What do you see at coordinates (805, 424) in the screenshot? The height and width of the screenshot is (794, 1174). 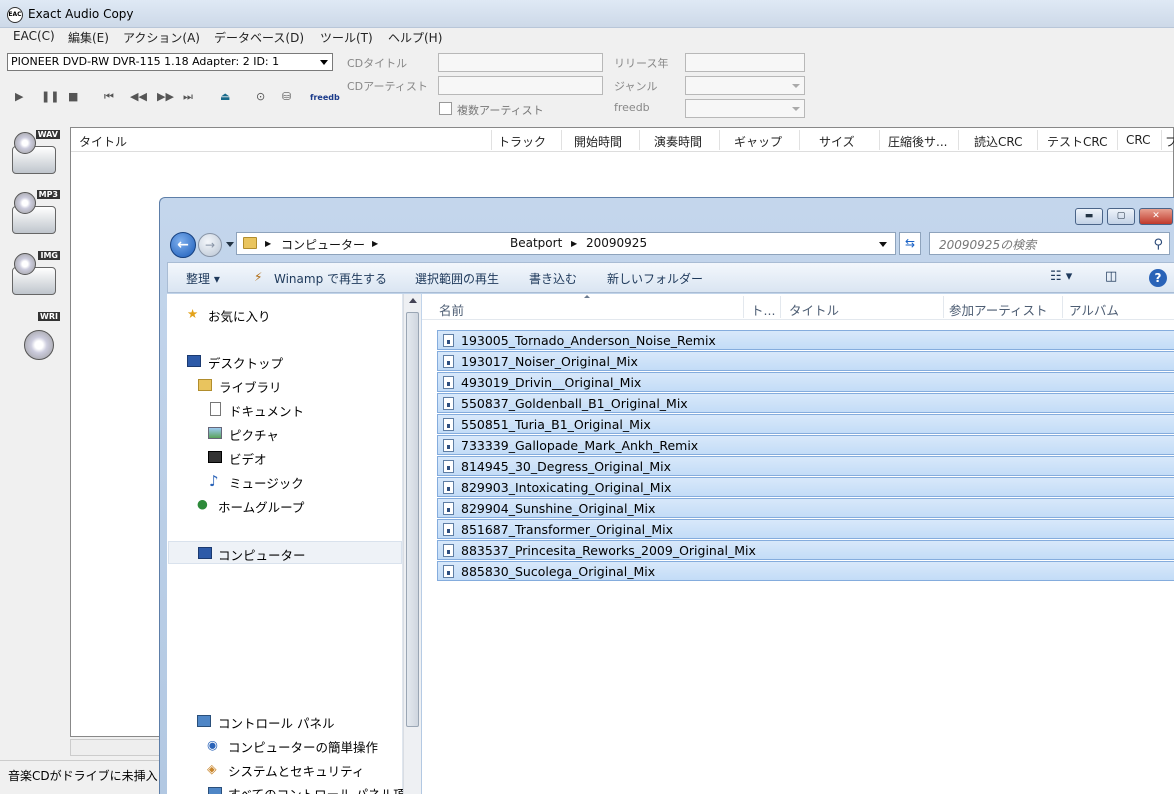 I see `file-row: 550851_Turia_B1_Original_Mix` at bounding box center [805, 424].